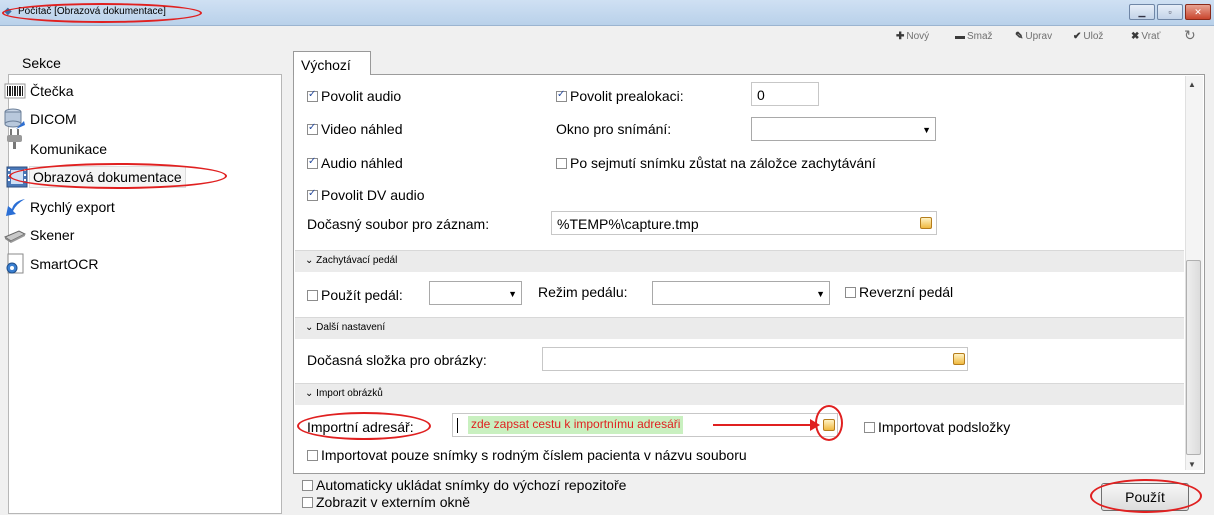 Image resolution: width=1214 pixels, height=515 pixels. What do you see at coordinates (576, 425) in the screenshot?
I see `import-dir-hint: zde zapsat cestu k importnímu adresáři` at bounding box center [576, 425].